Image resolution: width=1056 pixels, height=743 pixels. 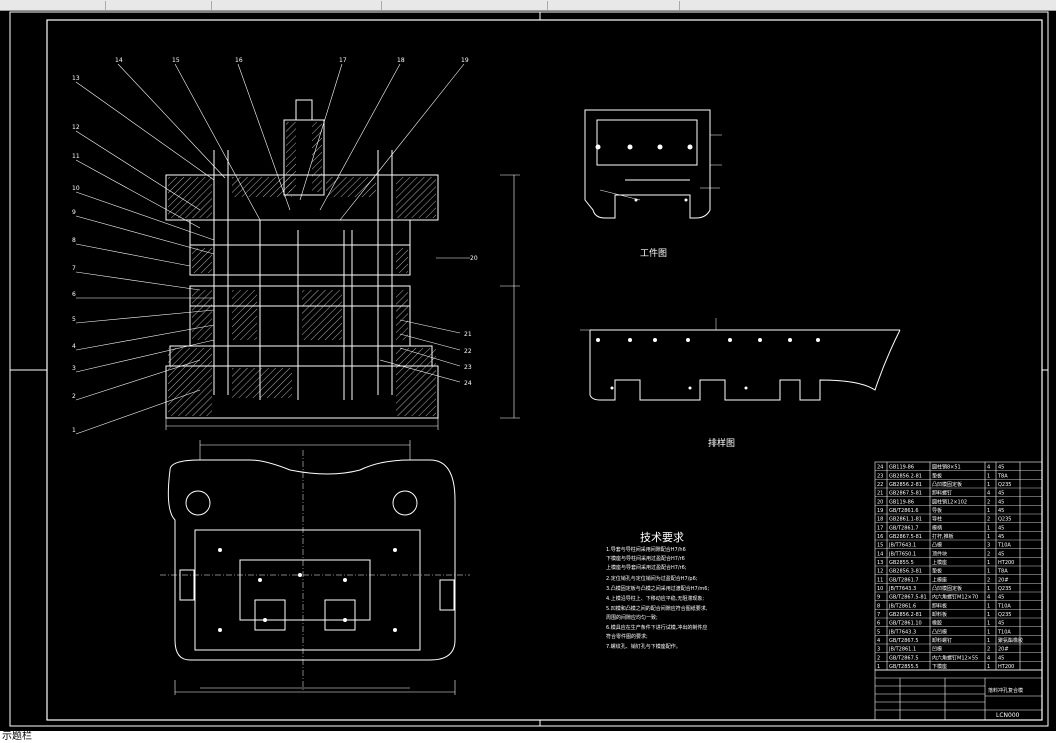 What do you see at coordinates (343, 60) in the screenshot?
I see `part-number-17: 17` at bounding box center [343, 60].